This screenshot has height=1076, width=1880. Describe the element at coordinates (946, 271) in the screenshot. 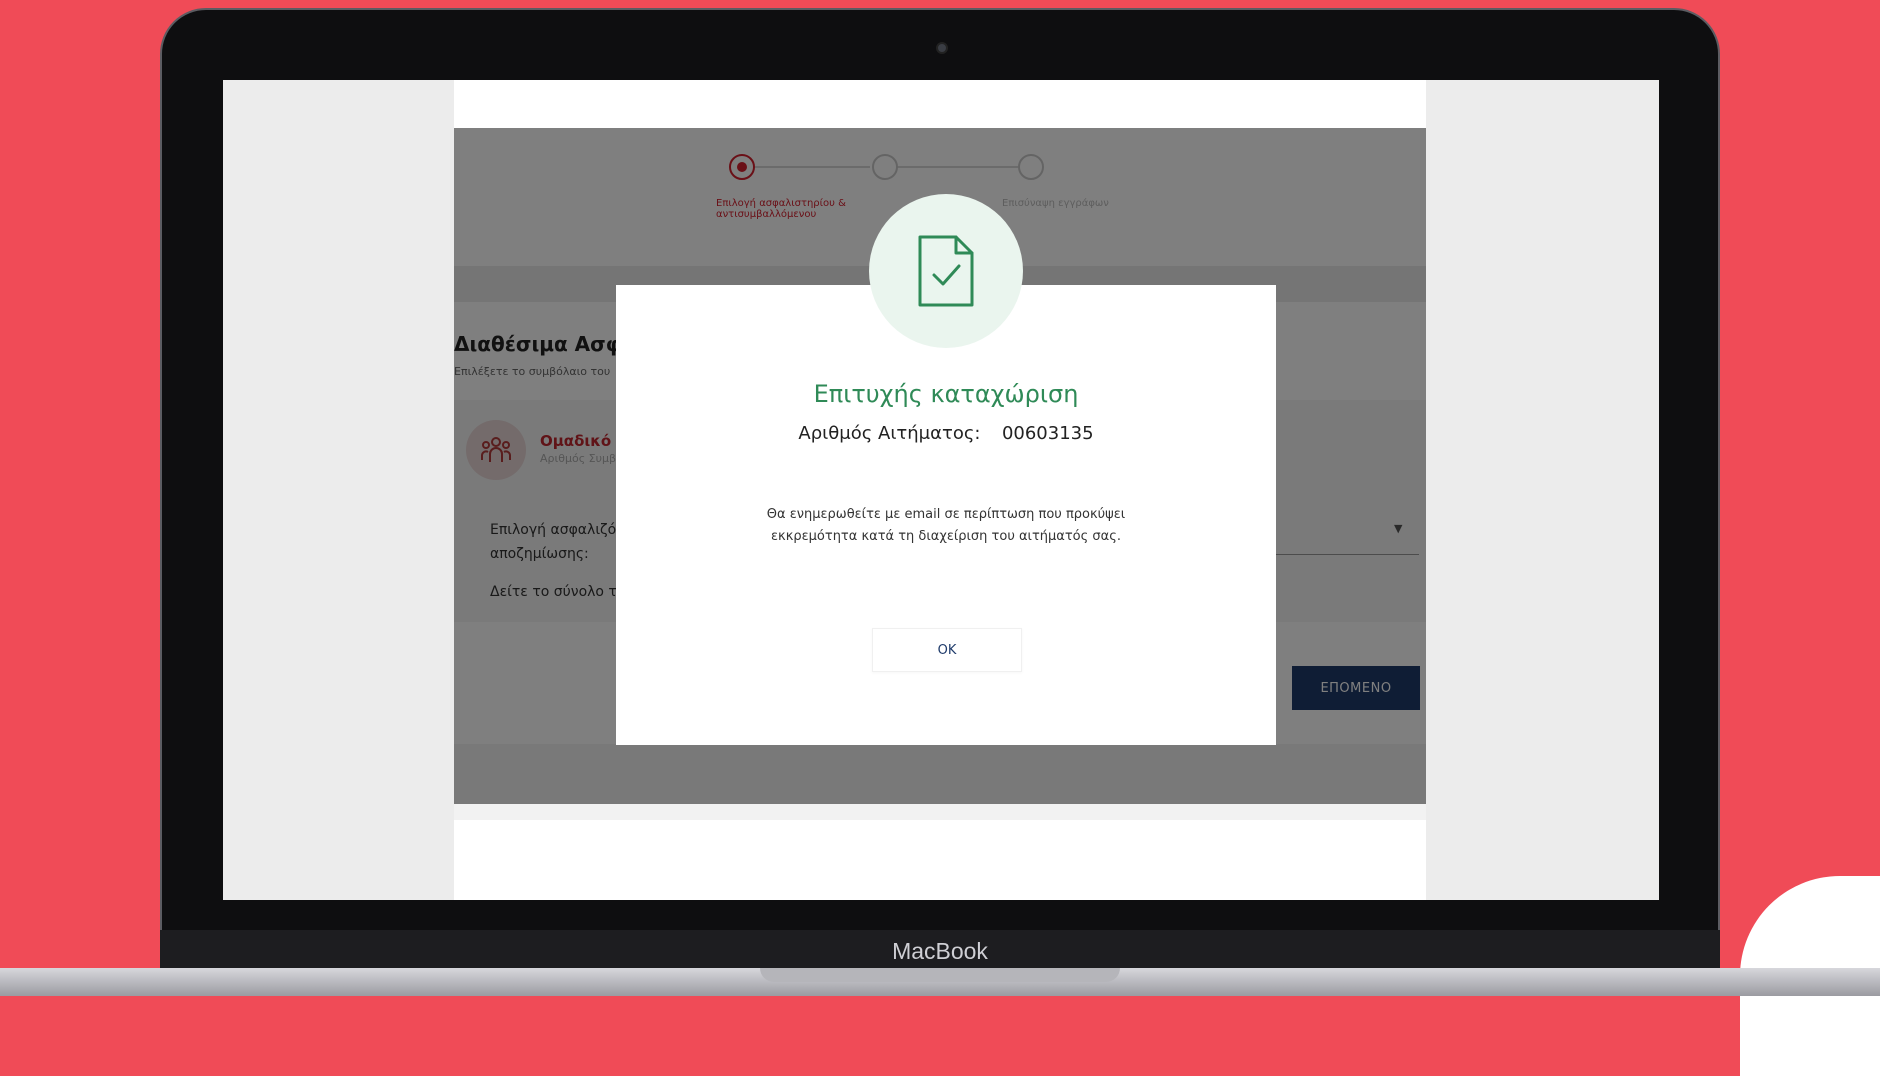

I see `document-check-icon` at that location.